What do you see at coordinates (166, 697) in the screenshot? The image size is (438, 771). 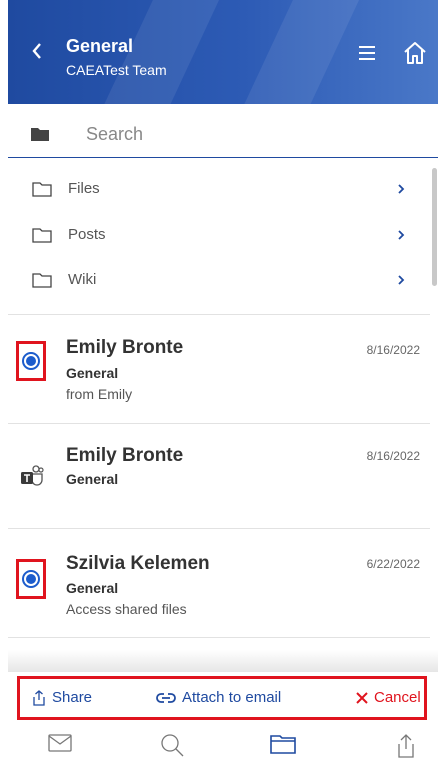 I see `link-icon` at bounding box center [166, 697].